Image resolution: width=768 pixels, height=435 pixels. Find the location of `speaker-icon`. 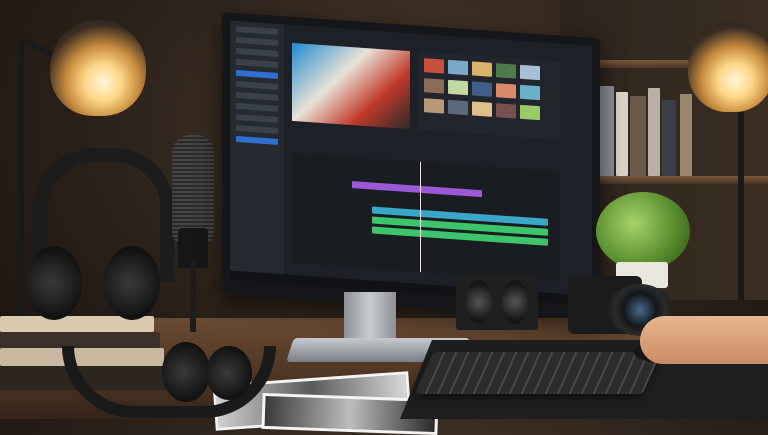

speaker-icon is located at coordinates (497, 302).